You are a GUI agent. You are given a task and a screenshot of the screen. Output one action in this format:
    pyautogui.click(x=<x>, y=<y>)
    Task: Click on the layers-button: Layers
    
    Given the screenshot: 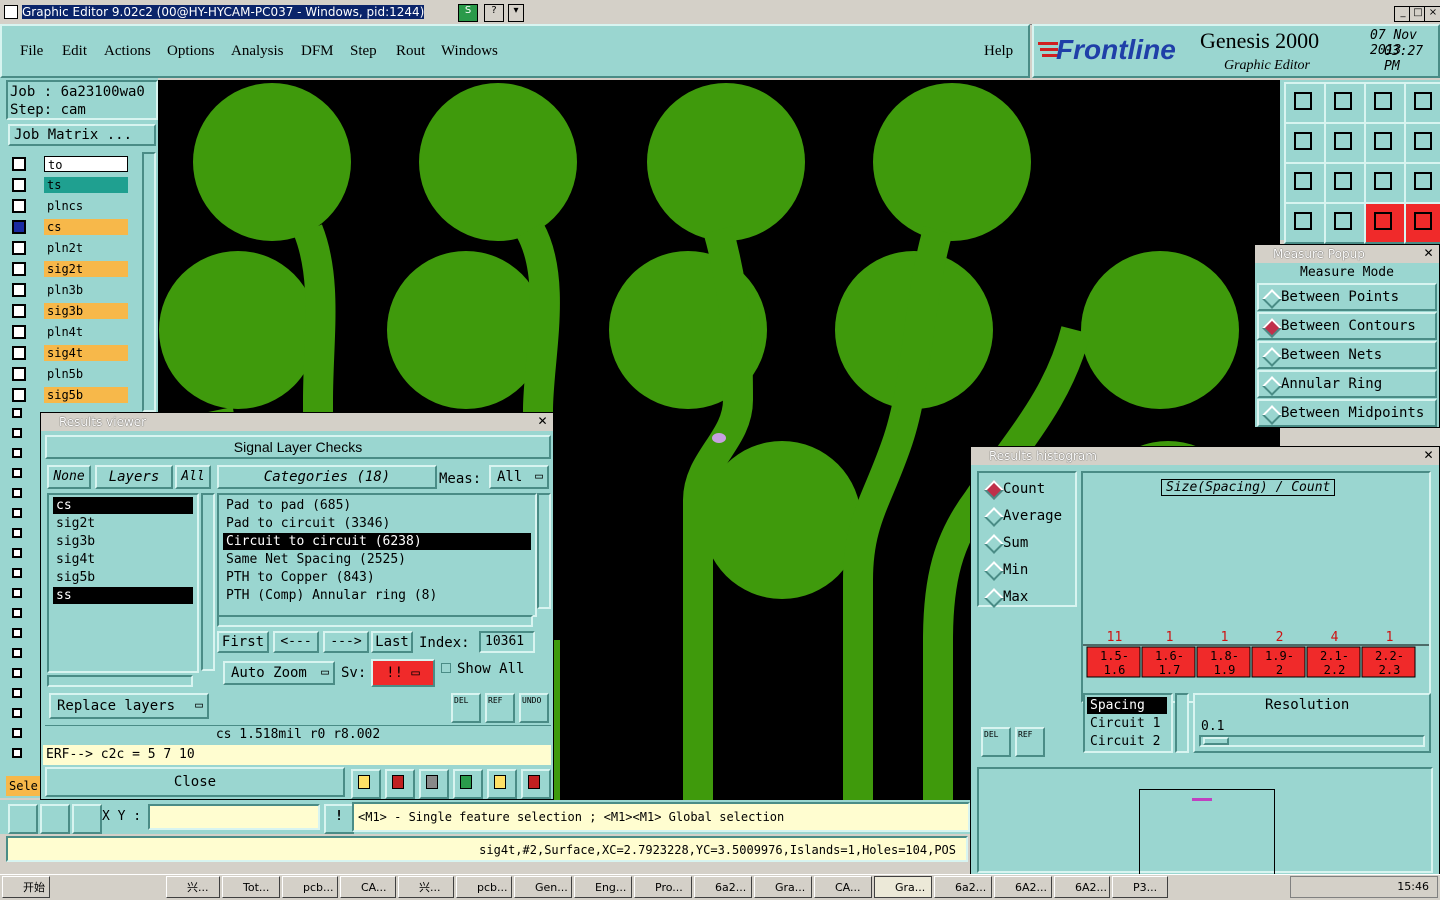 What is the action you would take?
    pyautogui.click(x=134, y=477)
    